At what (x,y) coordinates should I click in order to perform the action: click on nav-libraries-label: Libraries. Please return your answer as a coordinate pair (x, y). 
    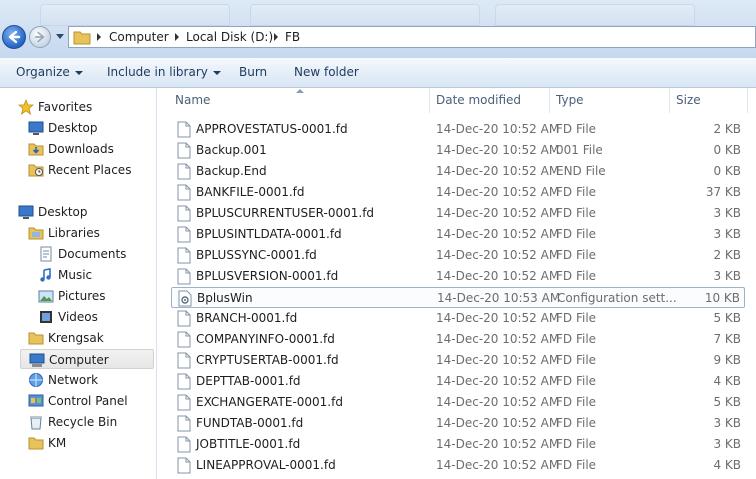
    Looking at the image, I should click on (74, 233).